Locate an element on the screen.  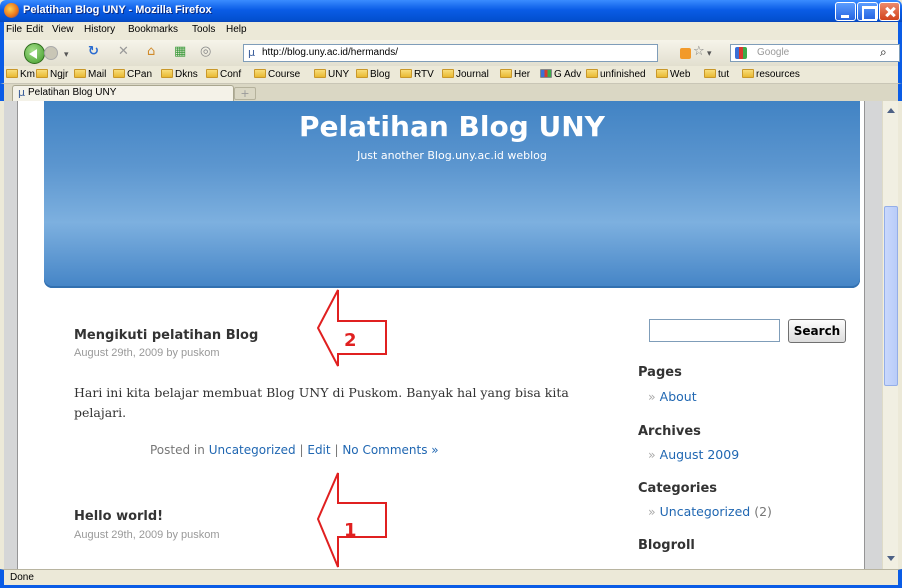
bookmark-label: Journal is located at coordinates (472, 74).